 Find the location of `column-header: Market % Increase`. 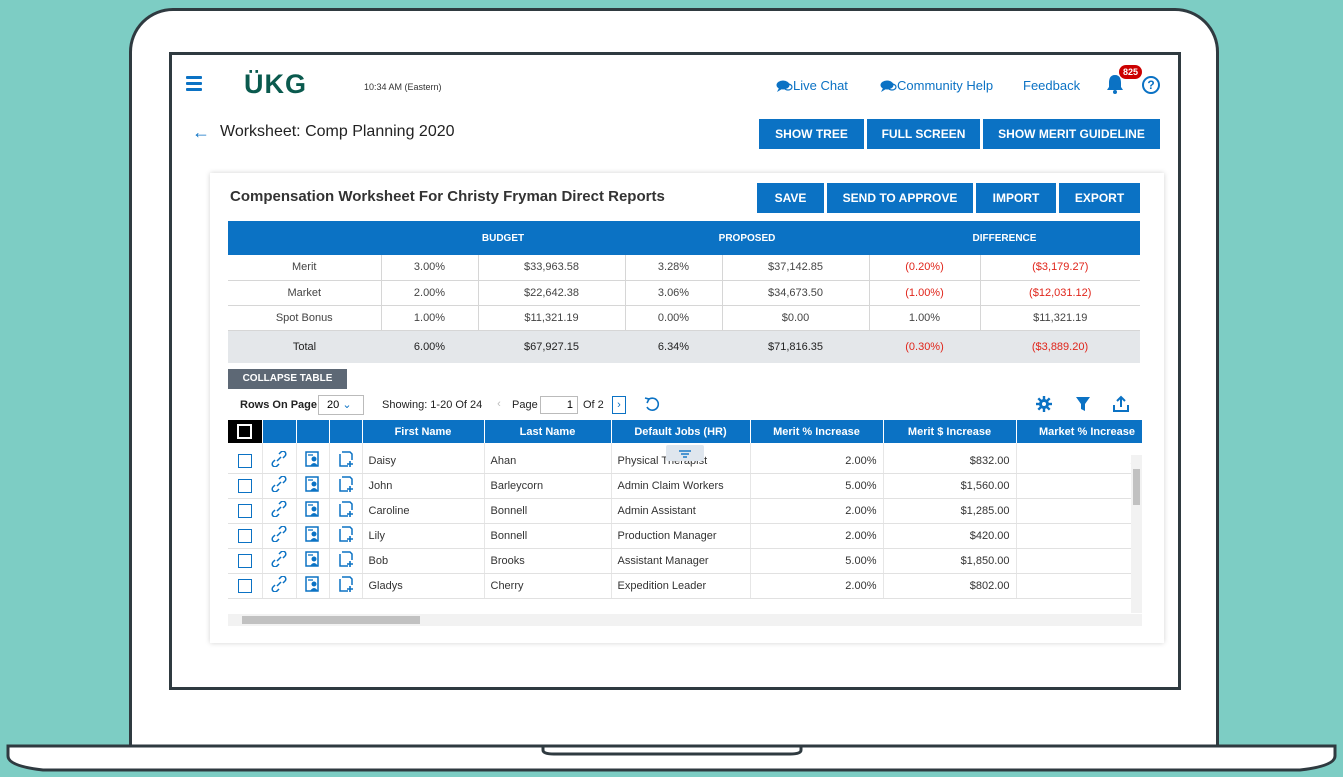

column-header: Market % Increase is located at coordinates (1079, 431).